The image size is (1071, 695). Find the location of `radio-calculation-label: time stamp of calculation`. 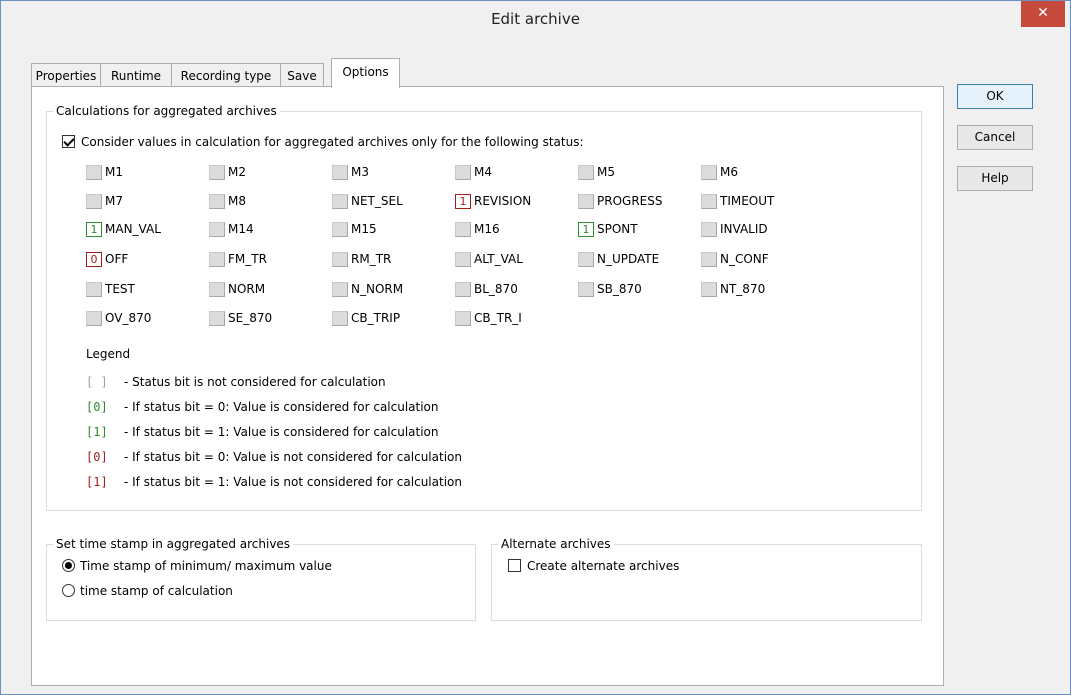

radio-calculation-label: time stamp of calculation is located at coordinates (156, 591).